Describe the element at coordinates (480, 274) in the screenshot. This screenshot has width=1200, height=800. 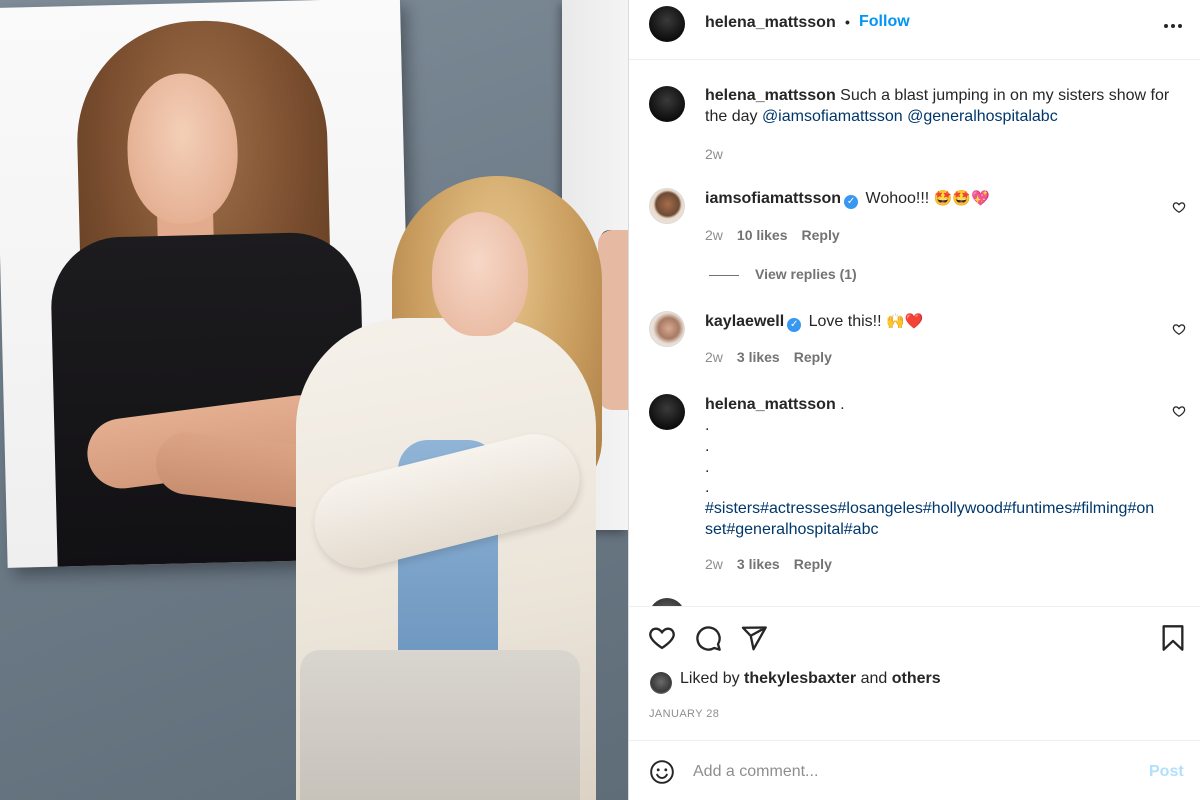
I see `person-face` at that location.